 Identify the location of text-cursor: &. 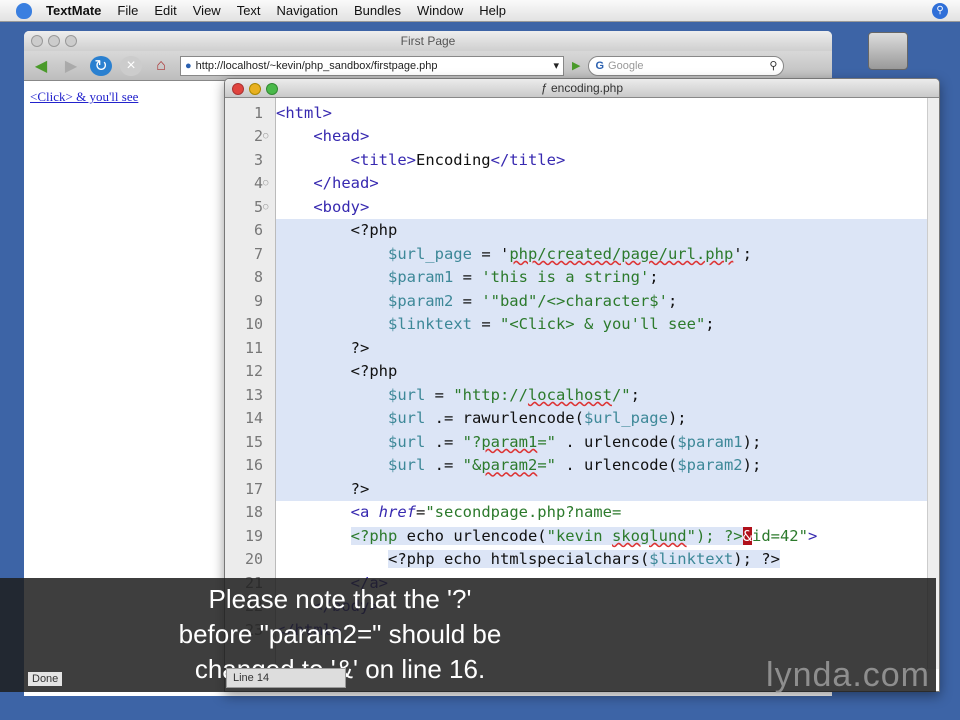
(747, 535).